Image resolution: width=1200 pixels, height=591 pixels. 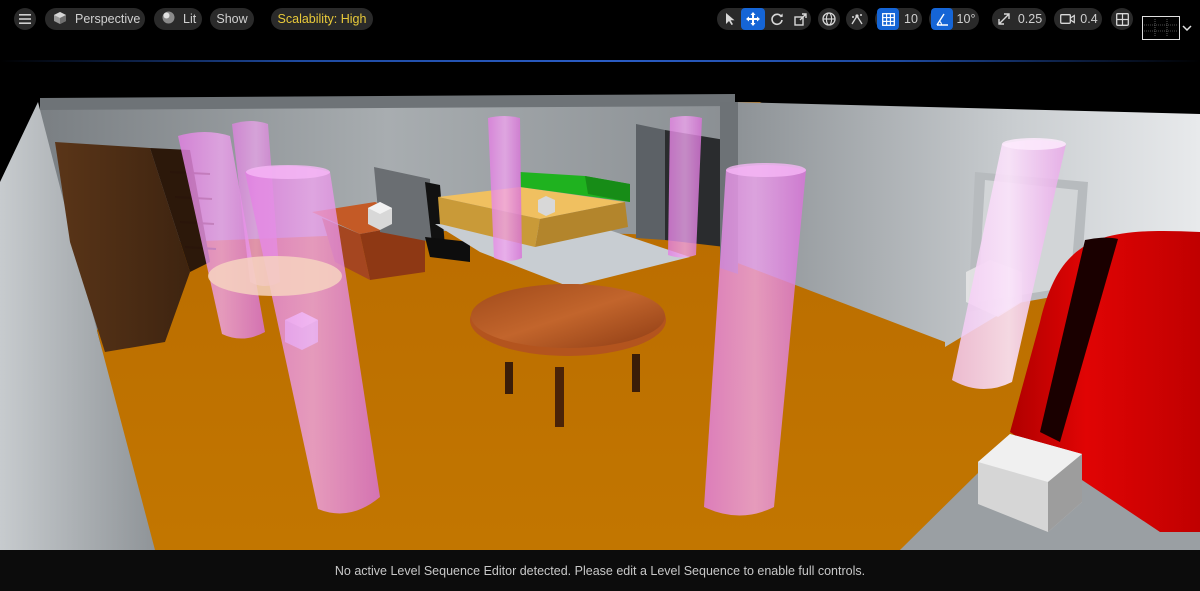 I want to click on cube-on-bed, so click(x=546, y=206).